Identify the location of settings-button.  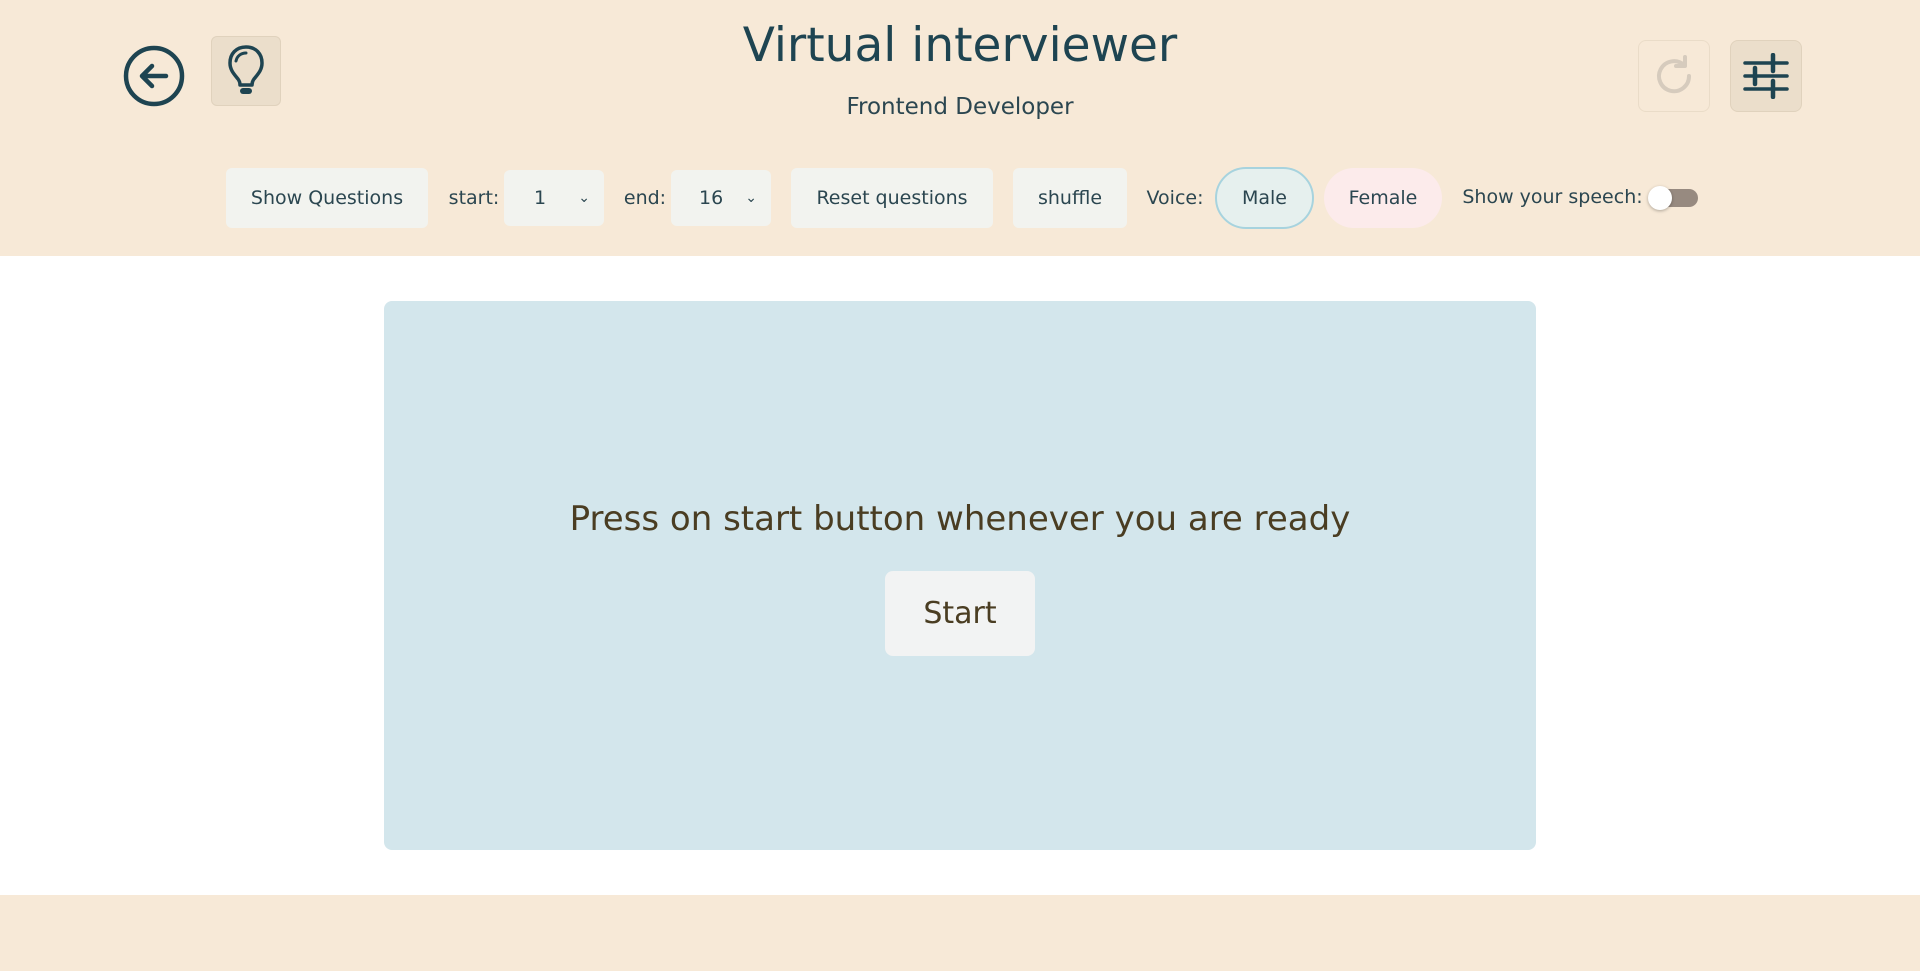
(1766, 76).